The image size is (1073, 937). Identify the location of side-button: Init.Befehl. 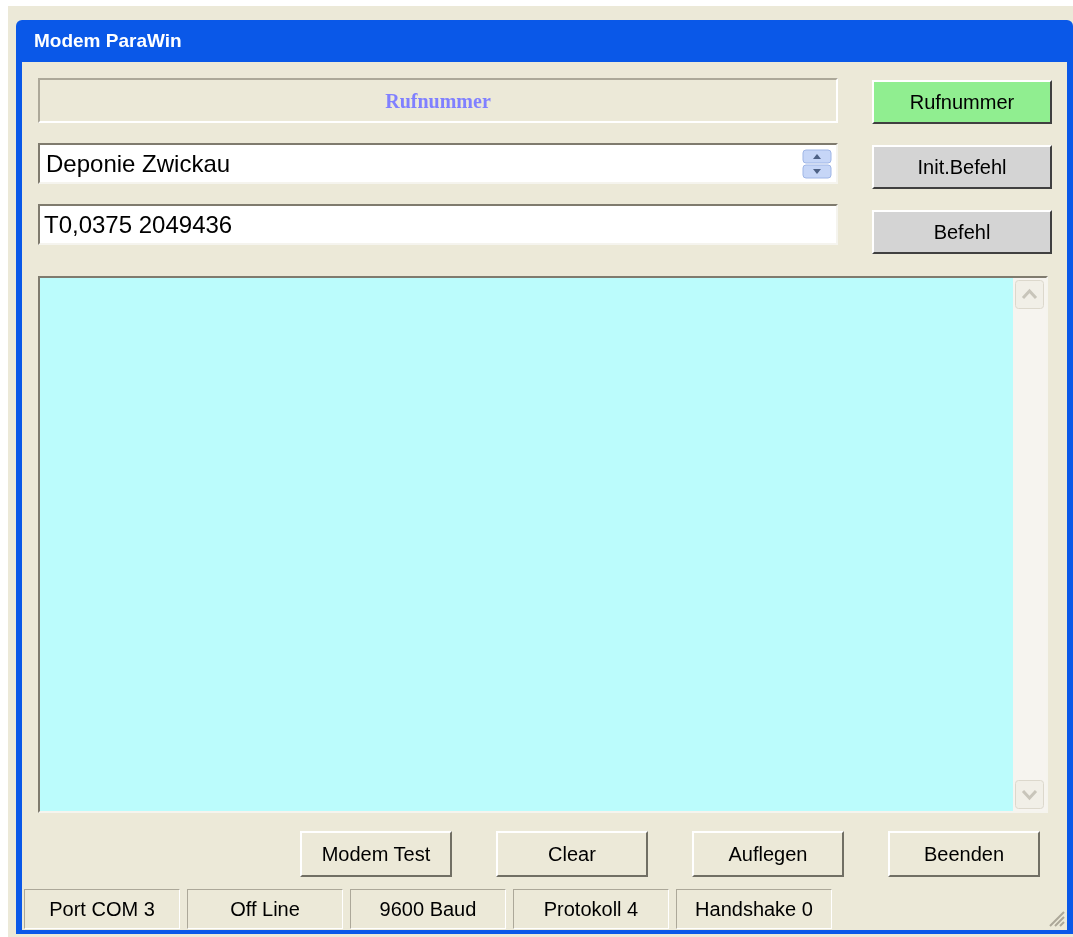
(962, 167).